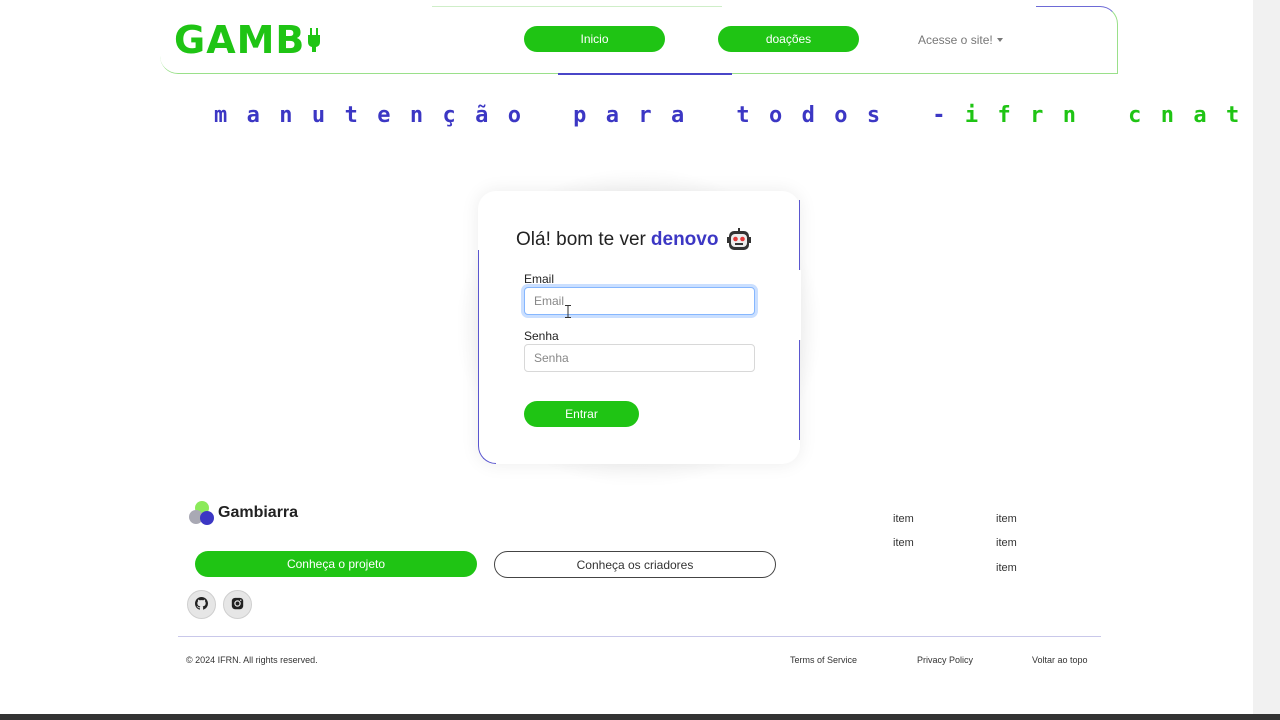 The image size is (1280, 720). Describe the element at coordinates (551, 358) in the screenshot. I see `senha-placeholder: Senha` at that location.